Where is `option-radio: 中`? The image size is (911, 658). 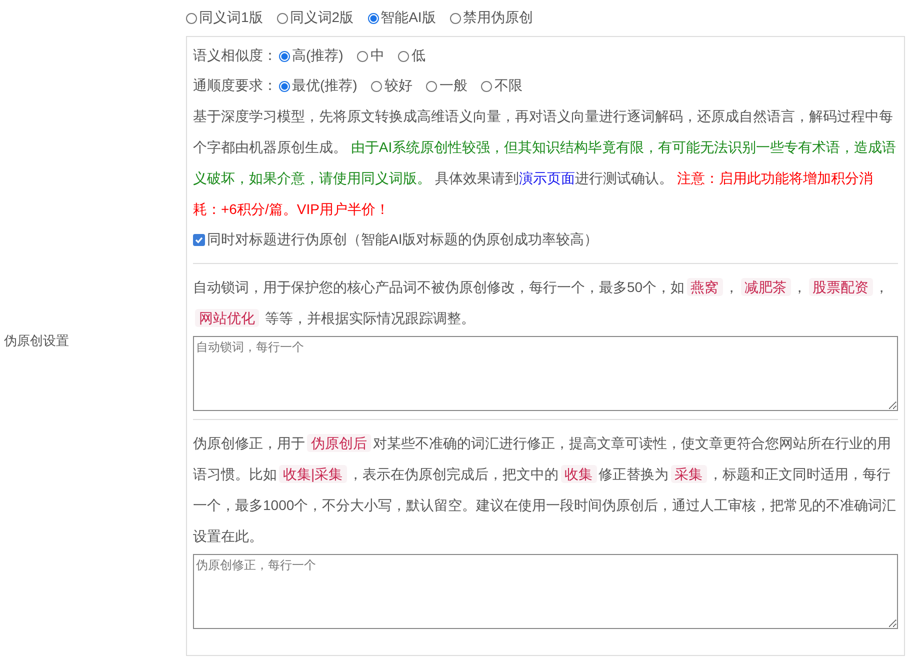 option-radio: 中 is located at coordinates (370, 56).